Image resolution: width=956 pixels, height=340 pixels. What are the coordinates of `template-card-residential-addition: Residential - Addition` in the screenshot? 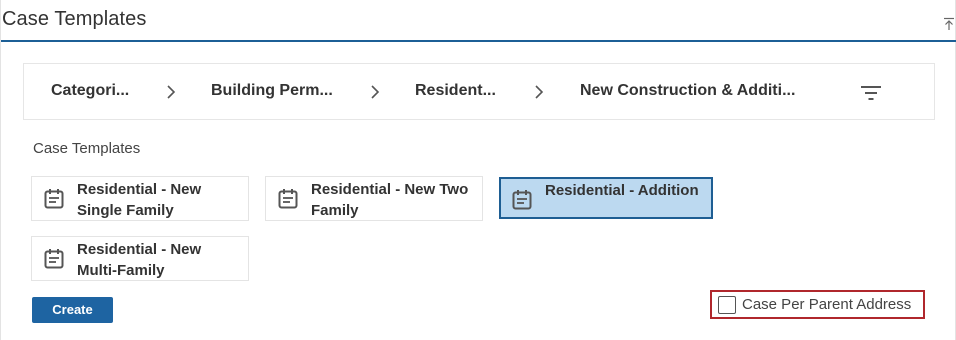 It's located at (606, 198).